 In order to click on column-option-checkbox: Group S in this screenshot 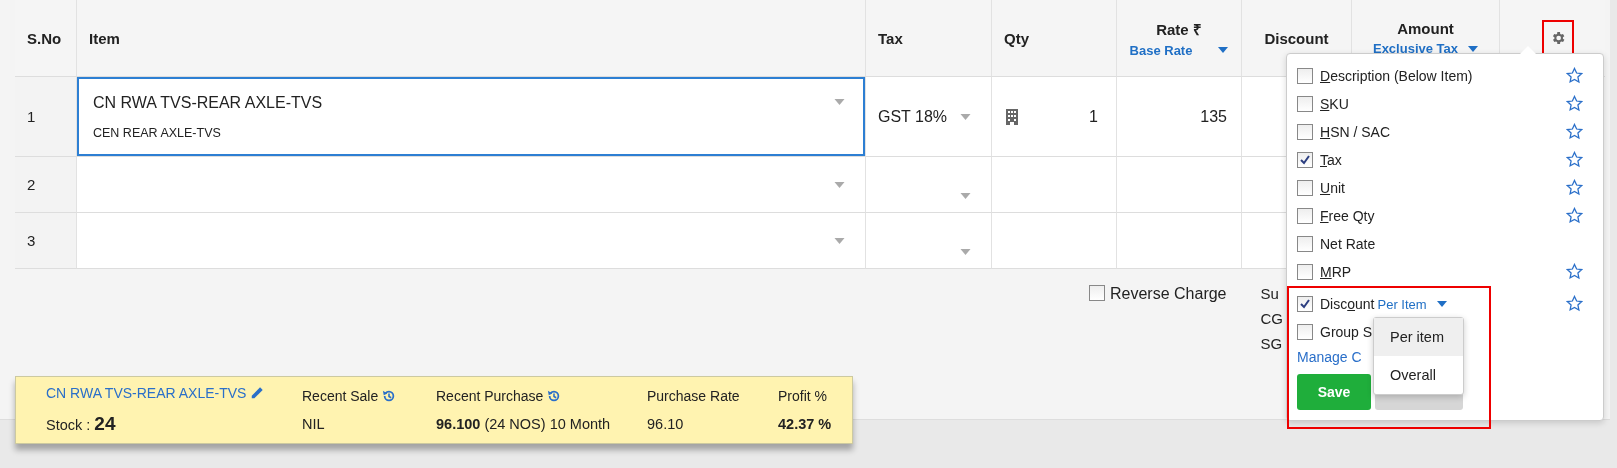, I will do `click(1335, 332)`.